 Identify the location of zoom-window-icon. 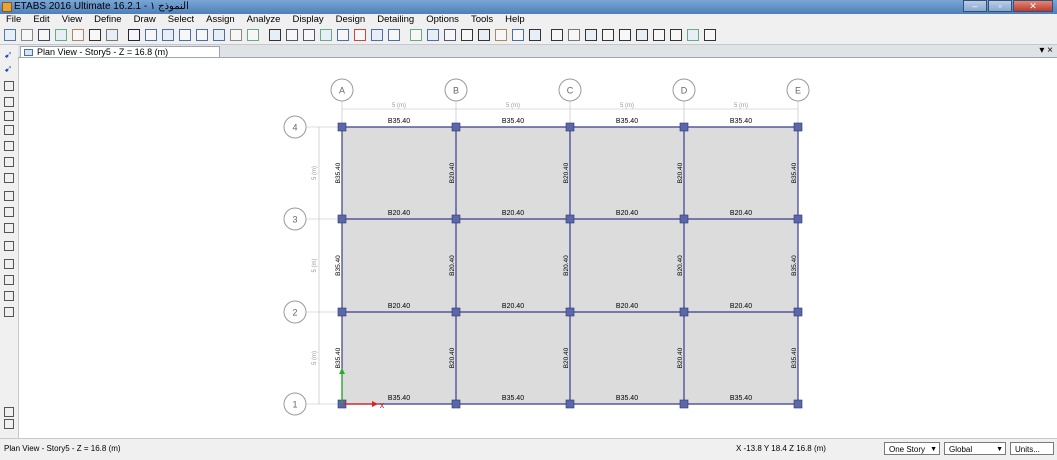
(151, 35).